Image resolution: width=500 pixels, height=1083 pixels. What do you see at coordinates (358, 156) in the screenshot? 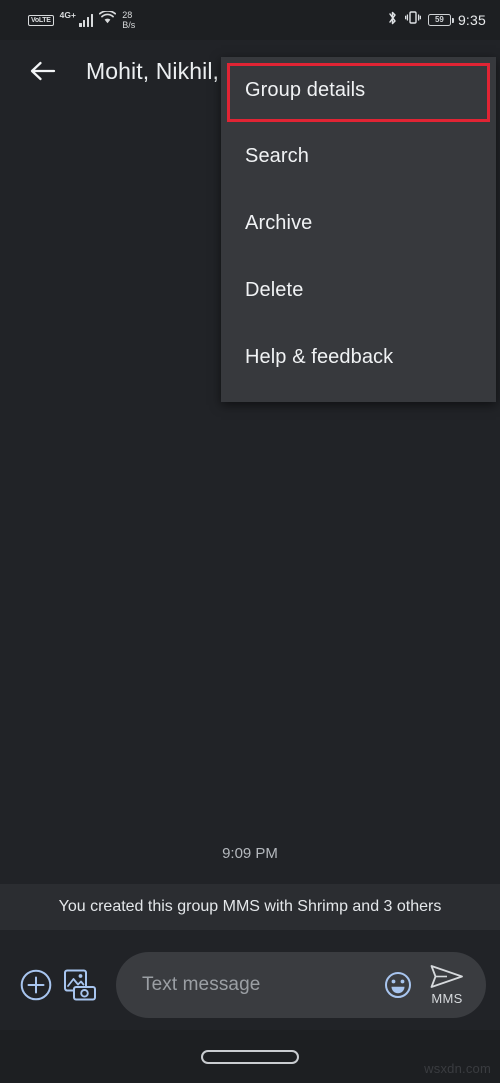
I see `menu-item-search: Search` at bounding box center [358, 156].